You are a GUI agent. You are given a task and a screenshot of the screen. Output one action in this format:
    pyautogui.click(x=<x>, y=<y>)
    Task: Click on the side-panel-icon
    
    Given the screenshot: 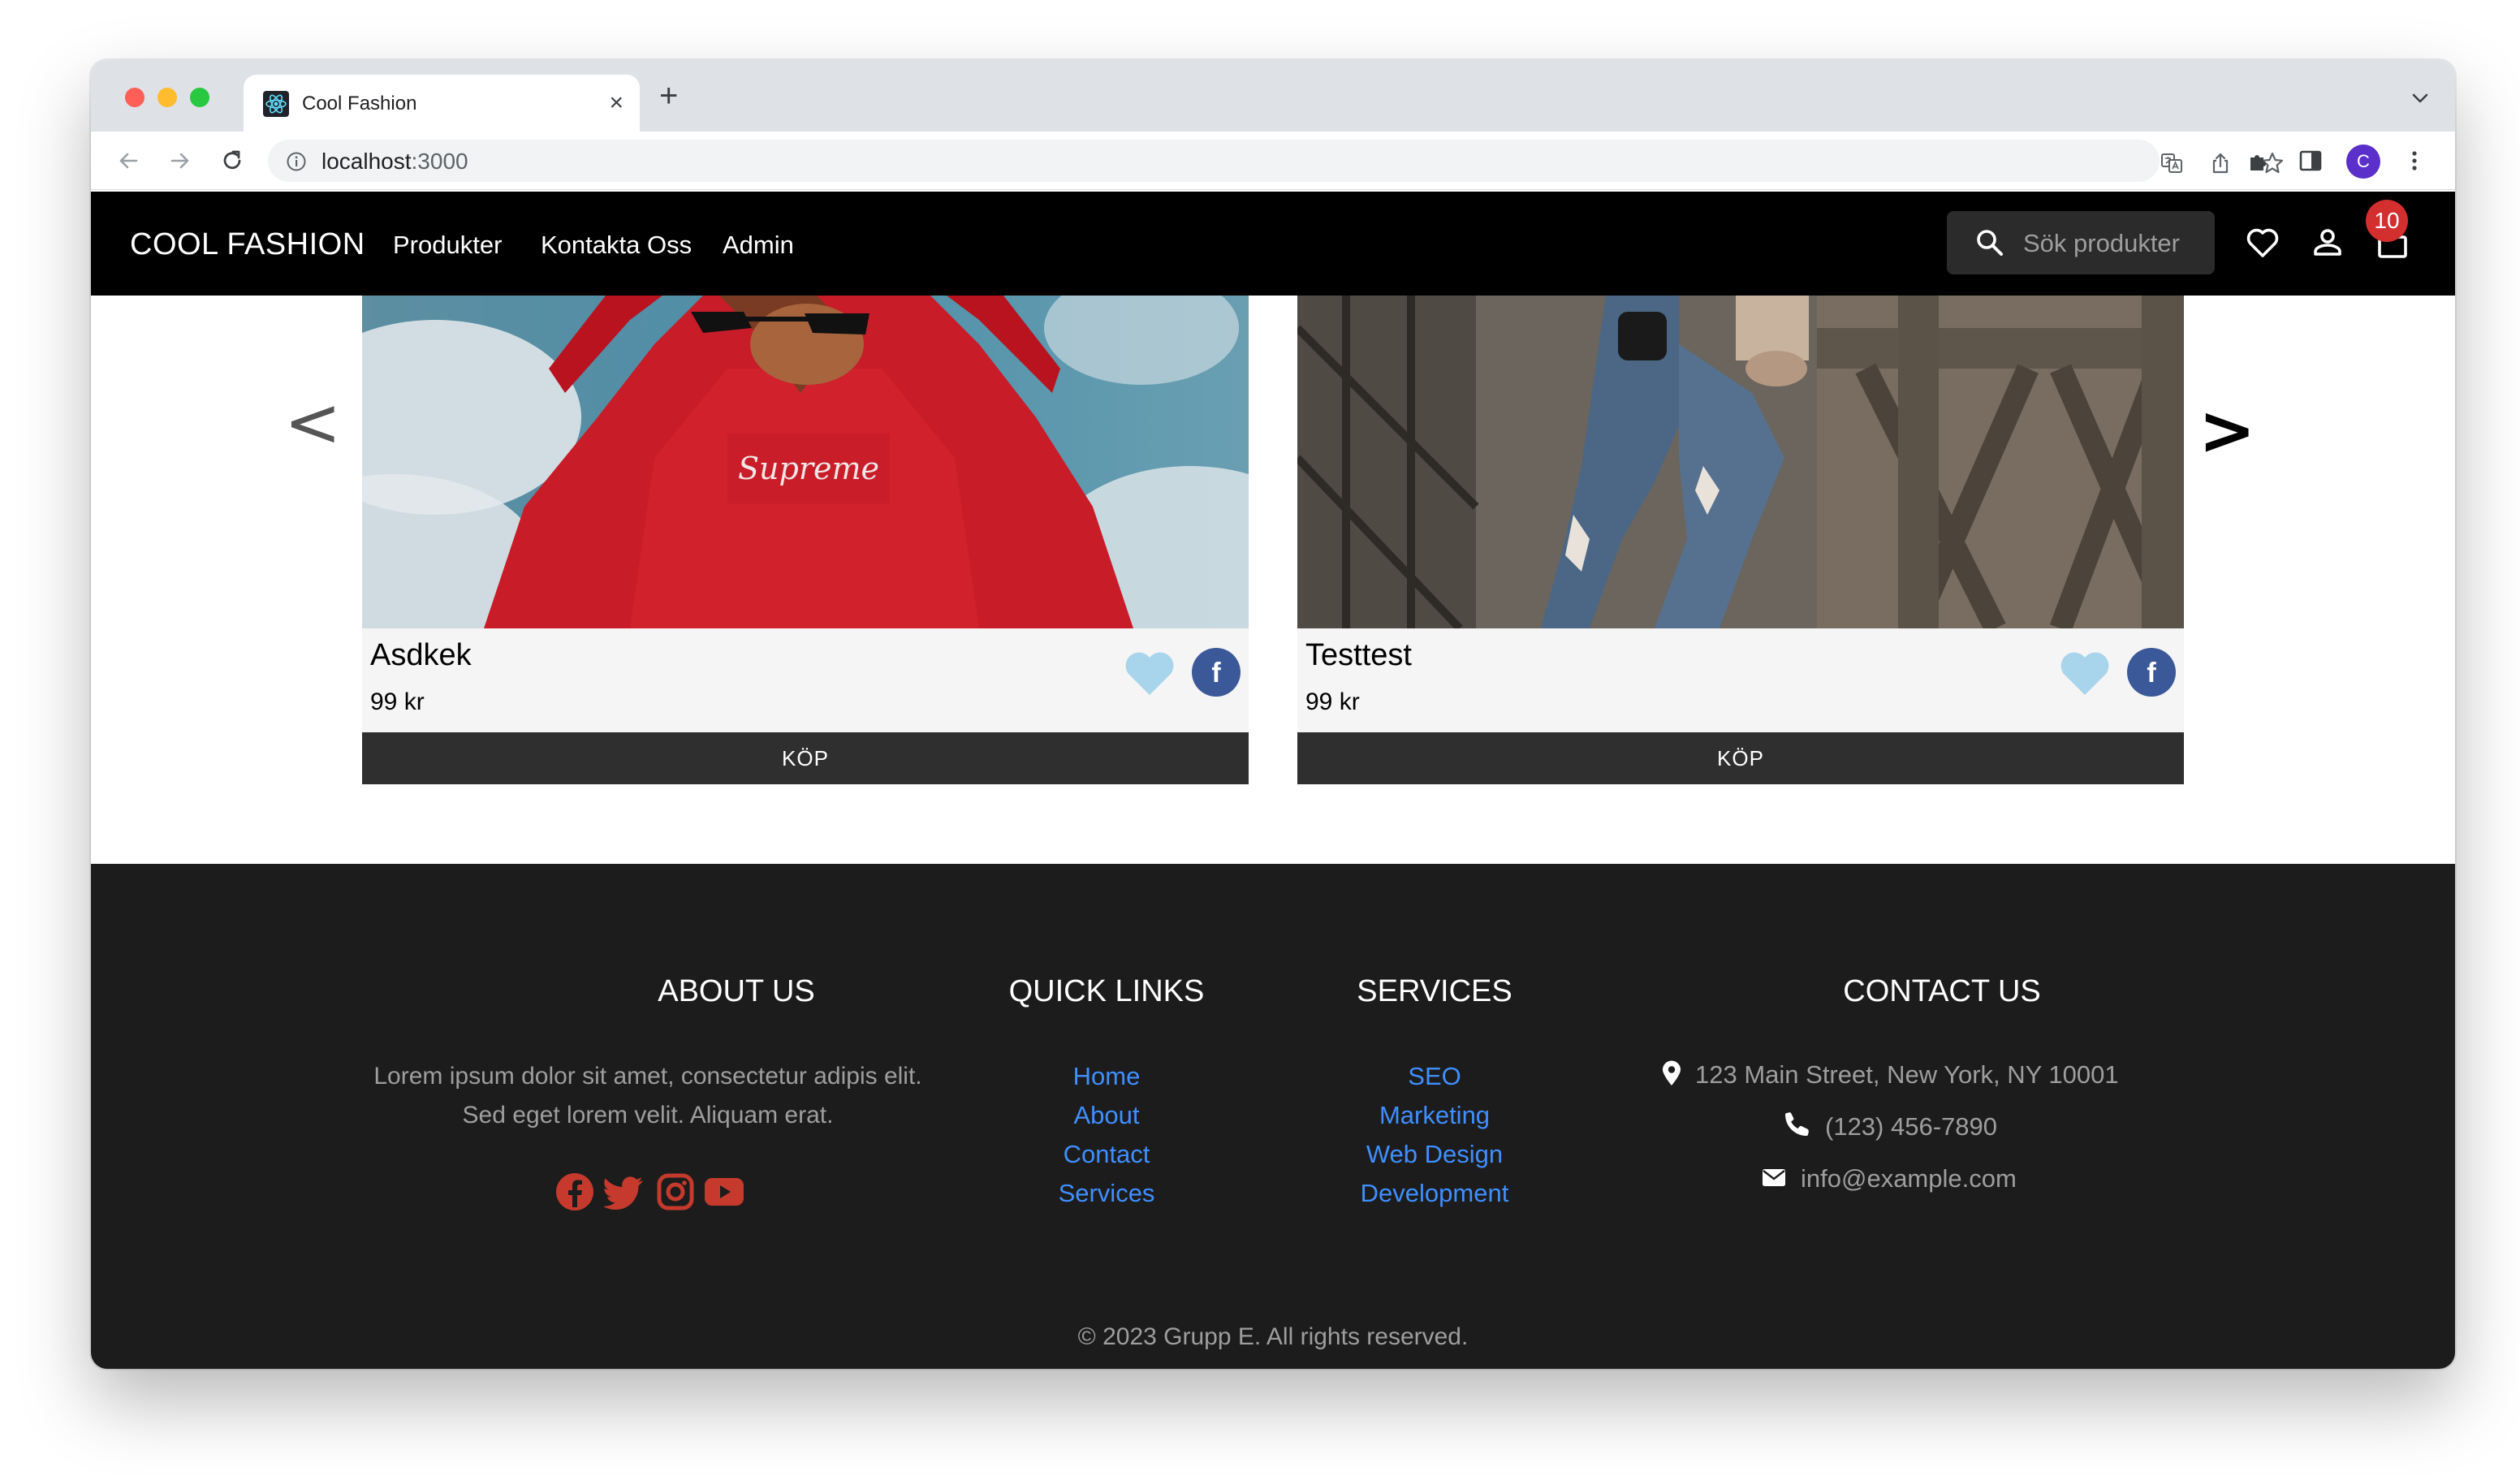 What is the action you would take?
    pyautogui.click(x=2311, y=161)
    